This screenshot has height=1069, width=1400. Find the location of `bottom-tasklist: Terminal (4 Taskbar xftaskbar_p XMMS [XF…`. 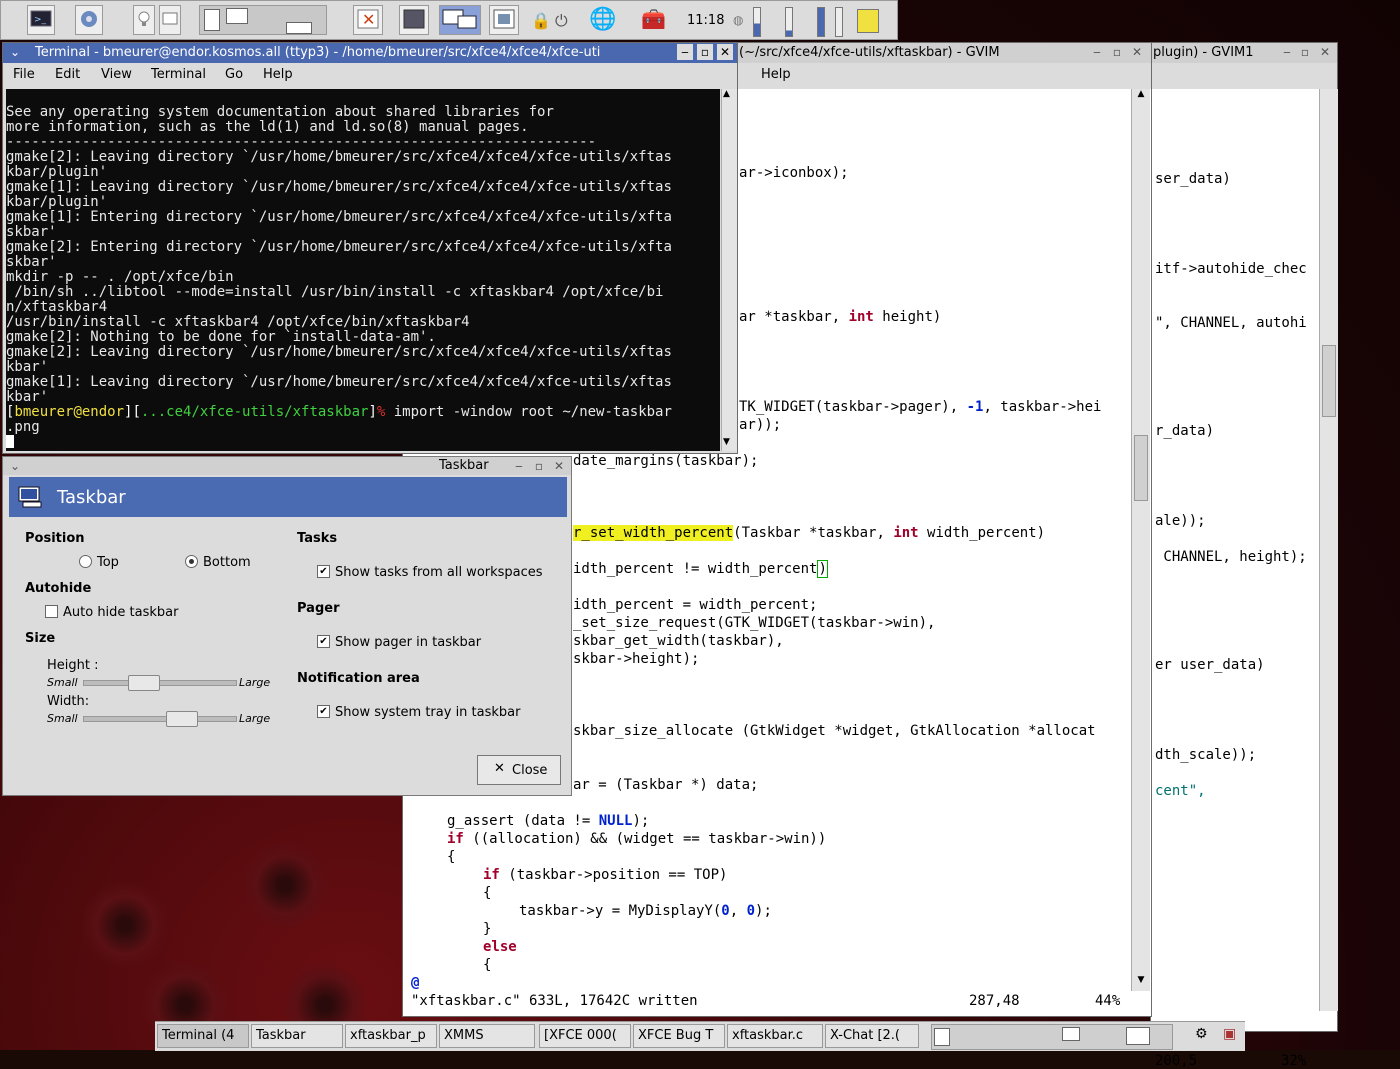

bottom-tasklist: Terminal (4 Taskbar xftaskbar_p XMMS [XF… is located at coordinates (700, 1036).